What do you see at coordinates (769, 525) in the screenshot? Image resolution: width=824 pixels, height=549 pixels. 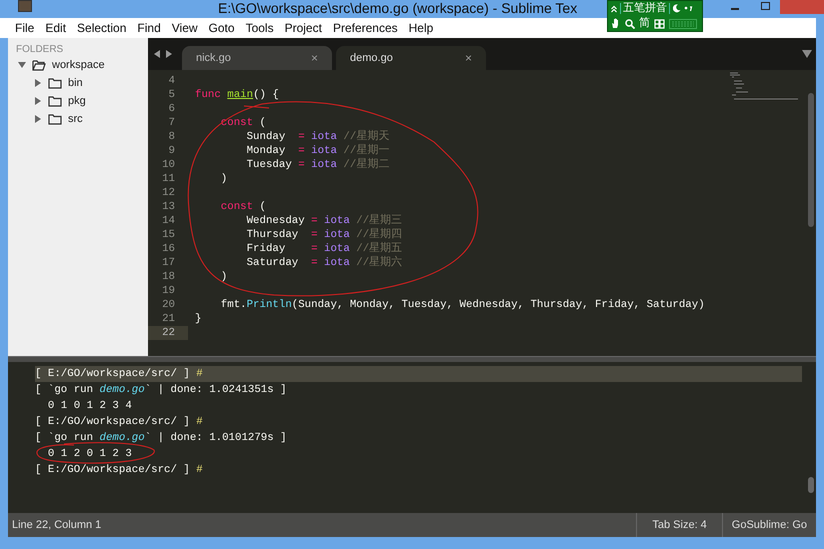 I see `syntax-indicator: GoSublime: Go` at bounding box center [769, 525].